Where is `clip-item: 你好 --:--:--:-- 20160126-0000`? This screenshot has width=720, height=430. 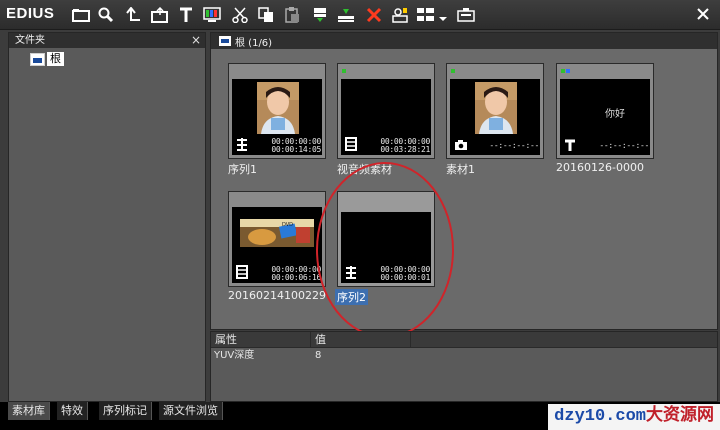
clip-item: 你好 --:--:--:-- 20160126-0000 is located at coordinates (605, 118).